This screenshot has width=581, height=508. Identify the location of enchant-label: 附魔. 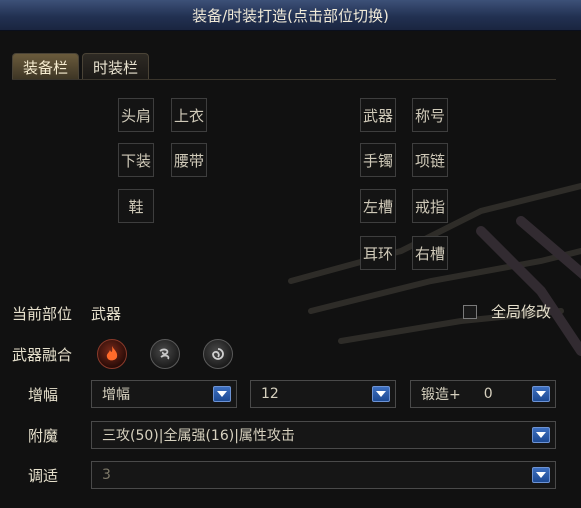
(43, 436).